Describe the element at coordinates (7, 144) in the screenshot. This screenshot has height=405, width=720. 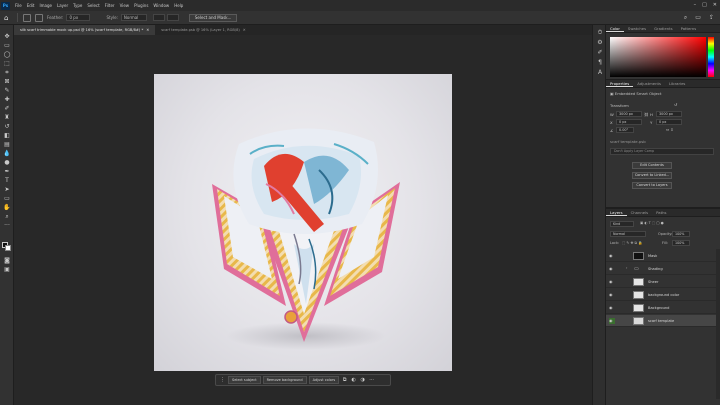
I see `gradient-tool-icon: ▤` at that location.